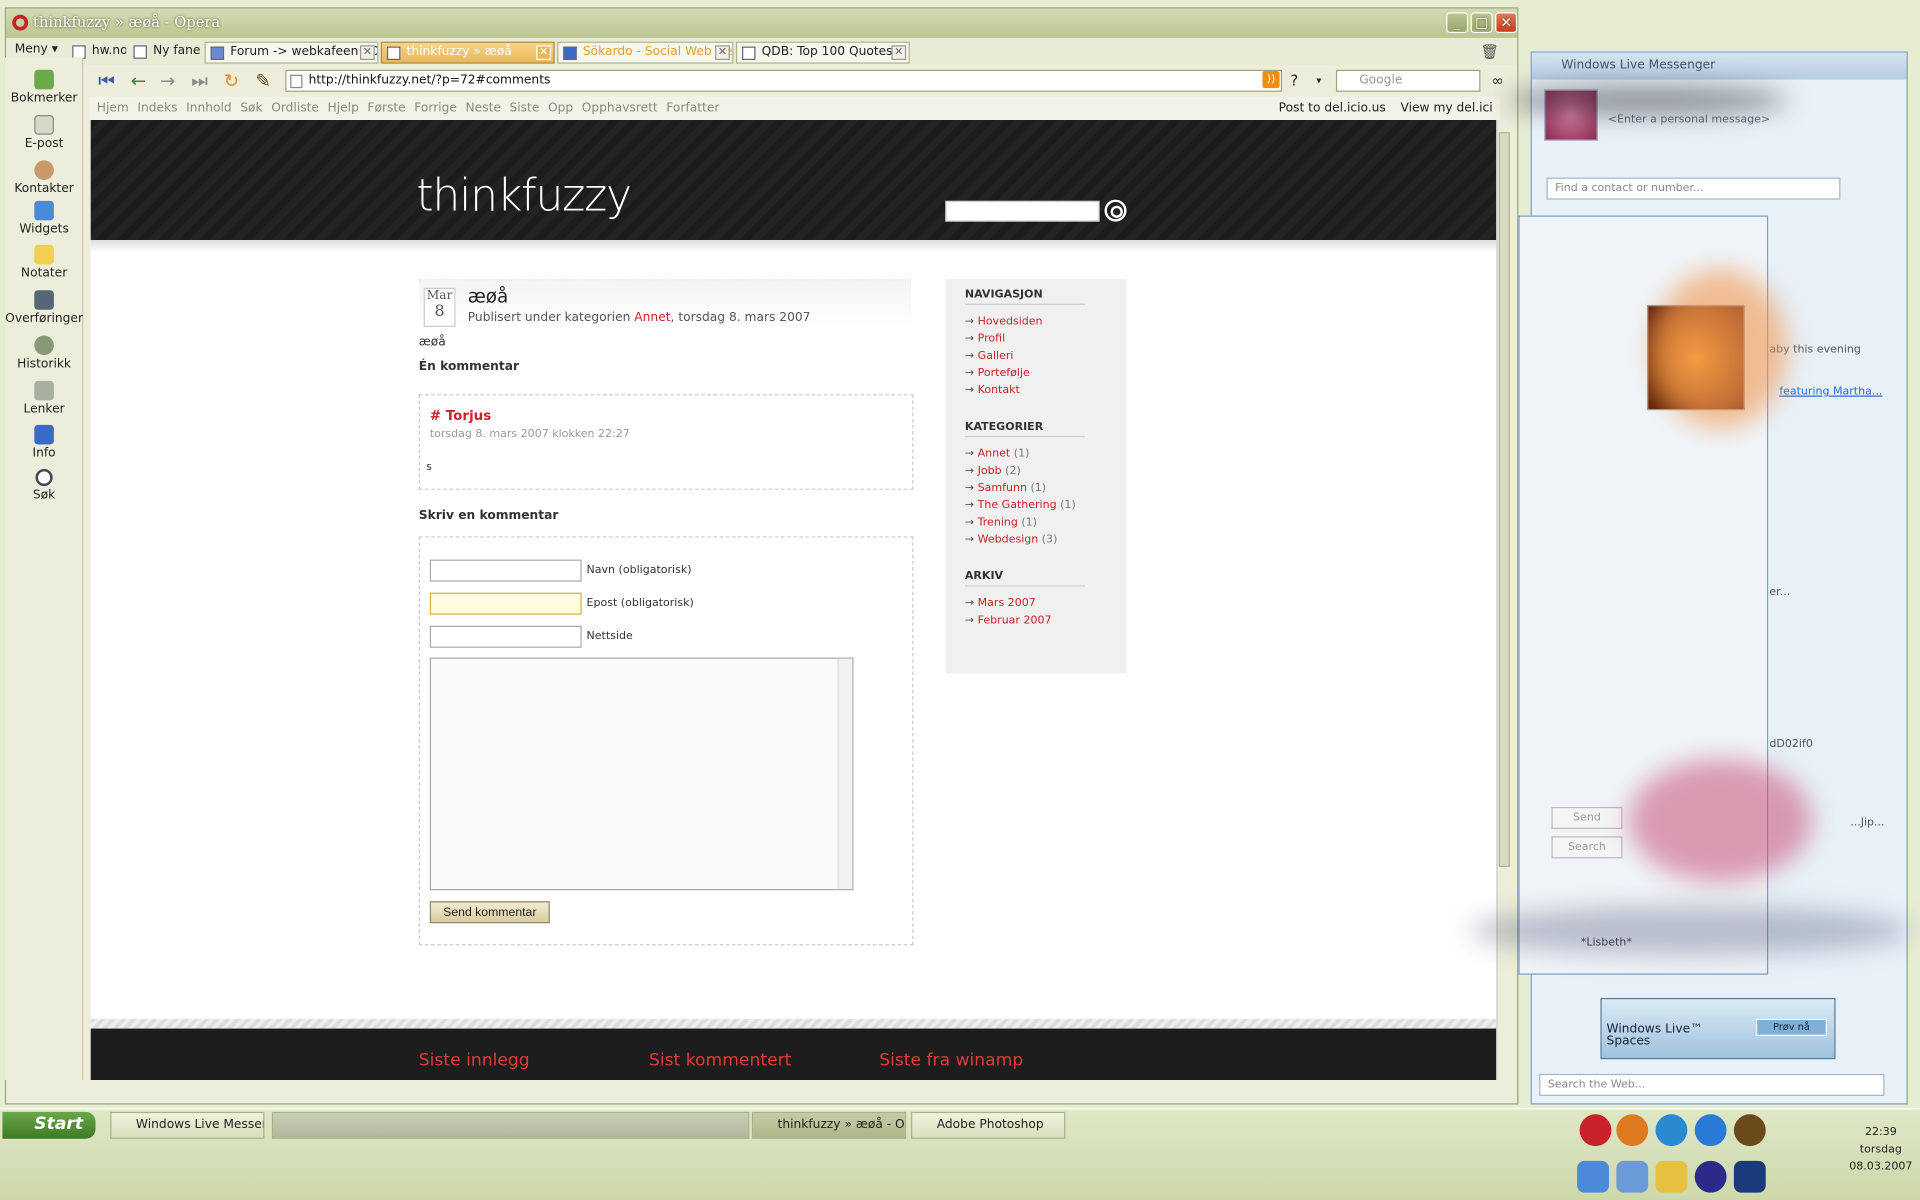 The image size is (1920, 1200). I want to click on firefox-icon, so click(1632, 1130).